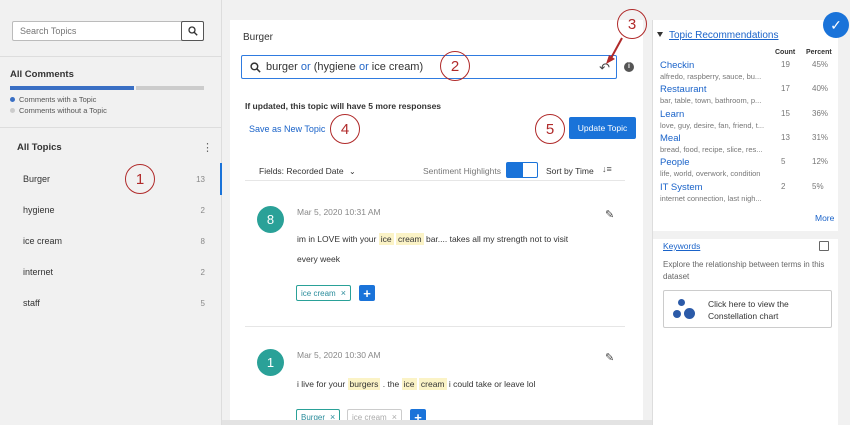 The image size is (850, 425). I want to click on percent-column-header: Percent, so click(819, 52).